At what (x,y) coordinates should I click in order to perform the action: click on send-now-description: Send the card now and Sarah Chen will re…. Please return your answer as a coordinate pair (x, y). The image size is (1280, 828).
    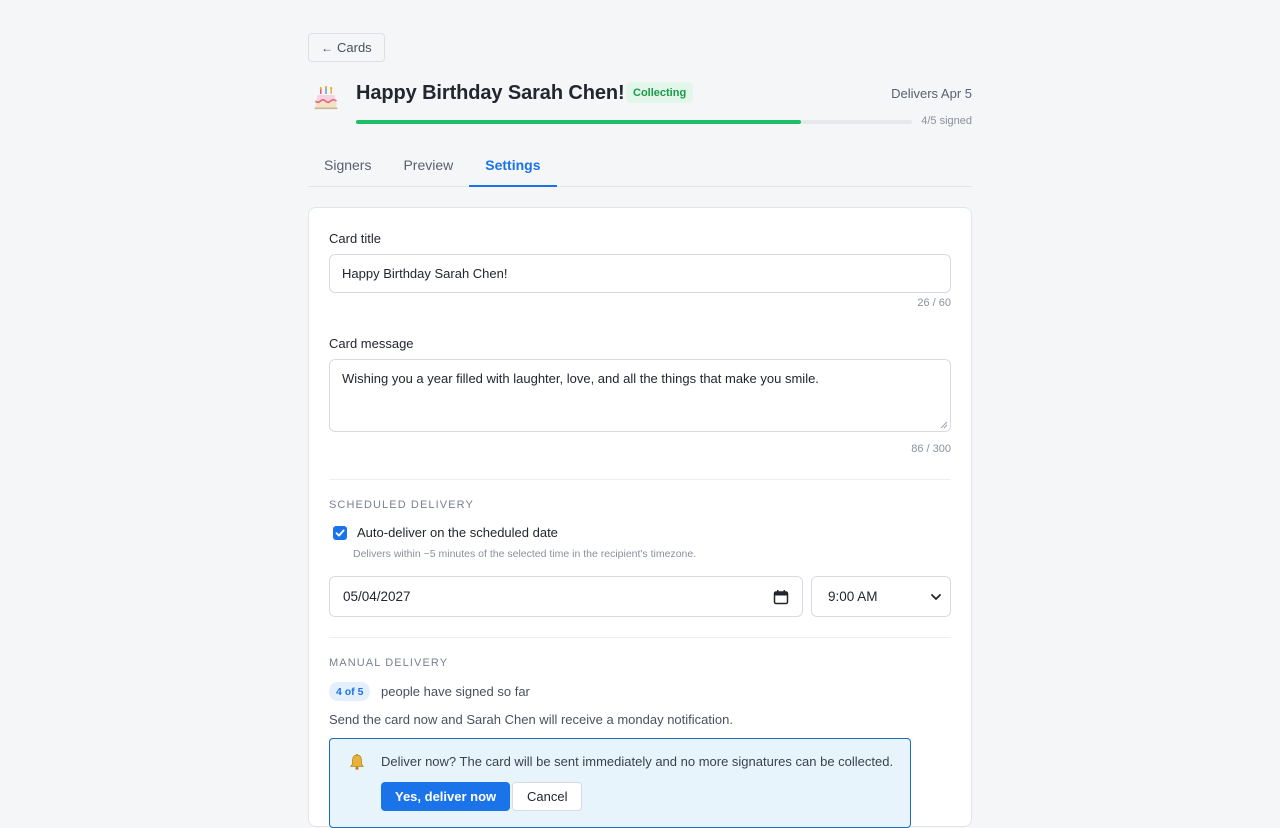
    Looking at the image, I should click on (531, 719).